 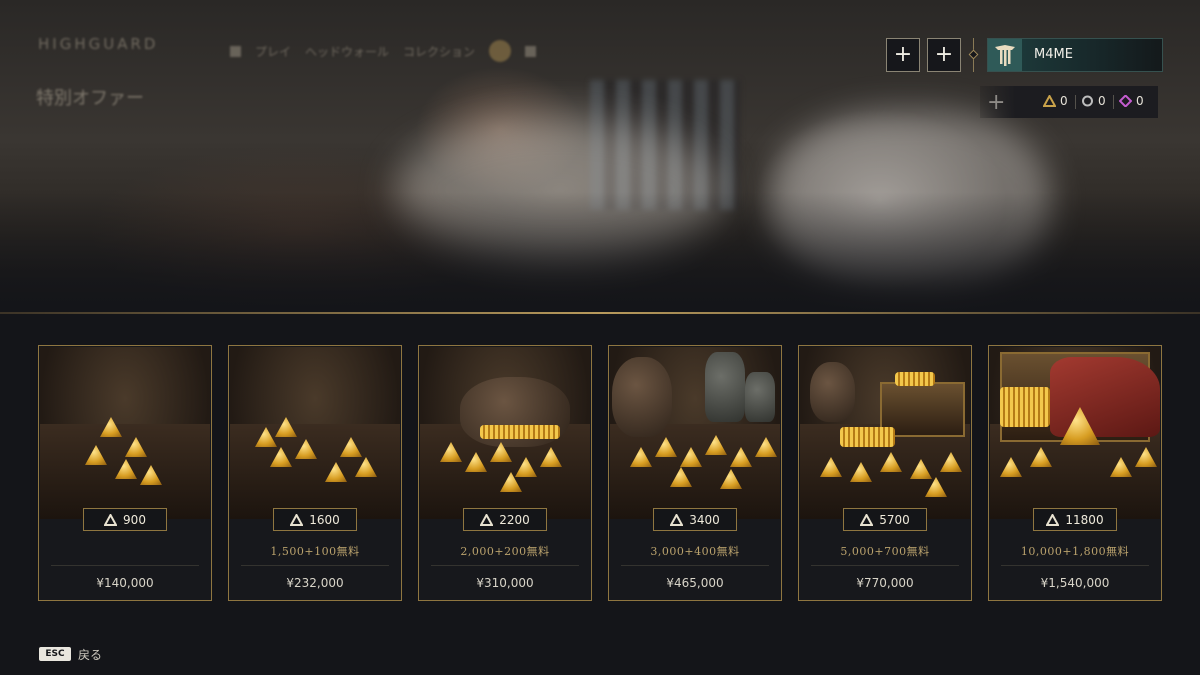 What do you see at coordinates (1075, 551) in the screenshot?
I see `bonus-text: 10,000+1,800無料` at bounding box center [1075, 551].